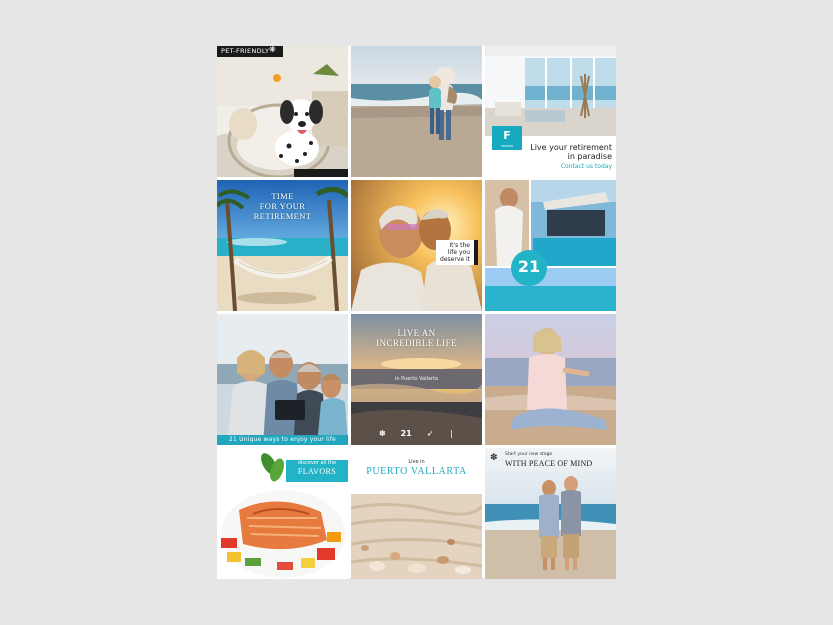  What do you see at coordinates (282, 245) in the screenshot?
I see `tile-time-for-retirement: TIME FOR YOUR RETIREMENT` at bounding box center [282, 245].